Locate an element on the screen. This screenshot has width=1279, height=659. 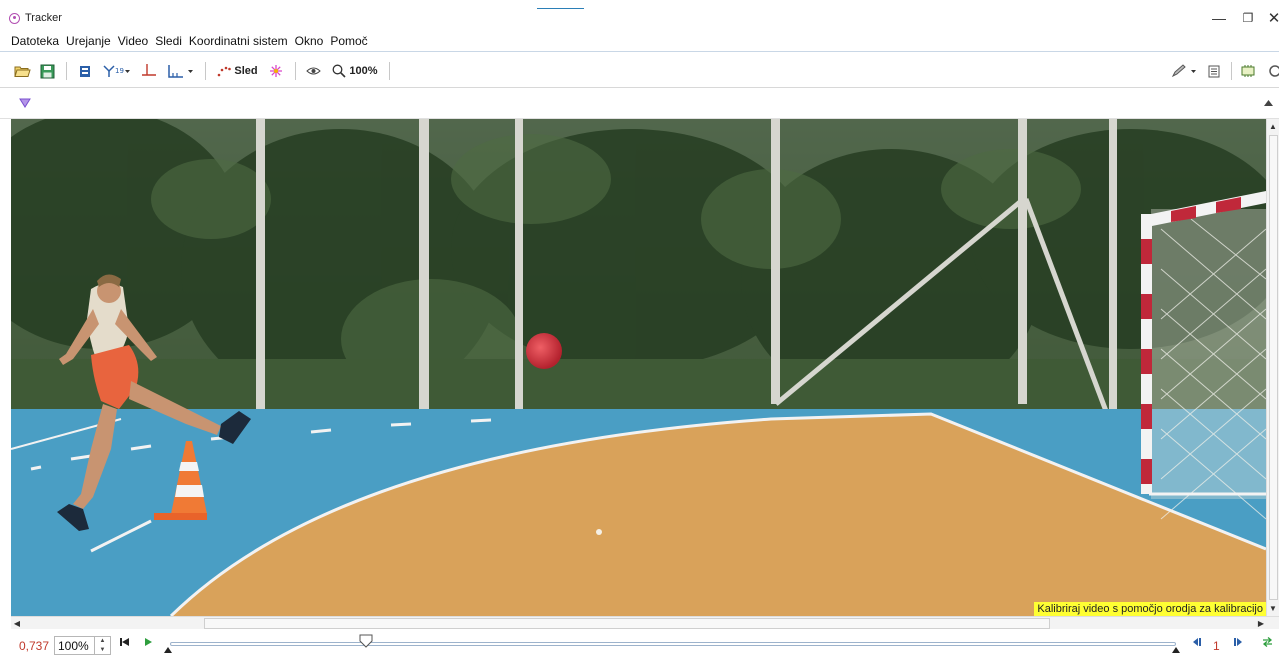
open-folder-icon is located at coordinates (22, 71).